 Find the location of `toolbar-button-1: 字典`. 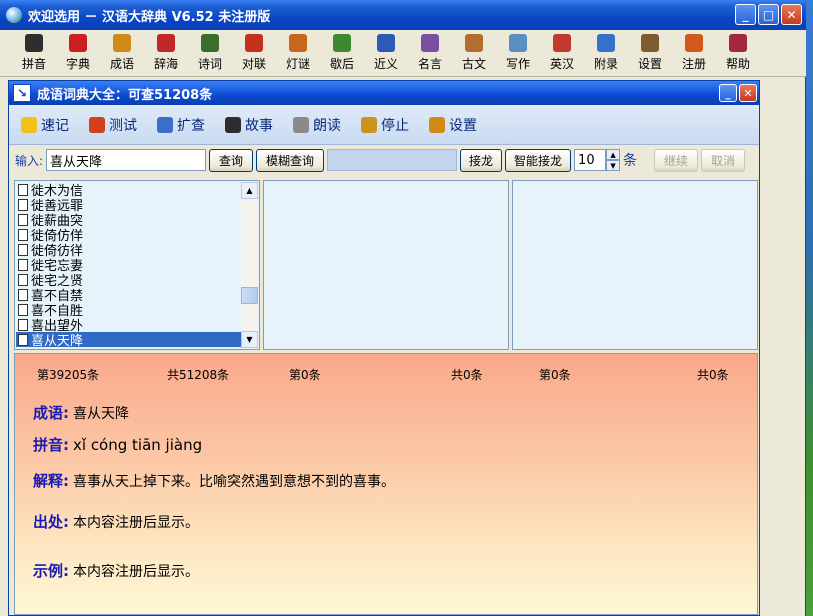

toolbar-button-1: 字典 is located at coordinates (78, 53).